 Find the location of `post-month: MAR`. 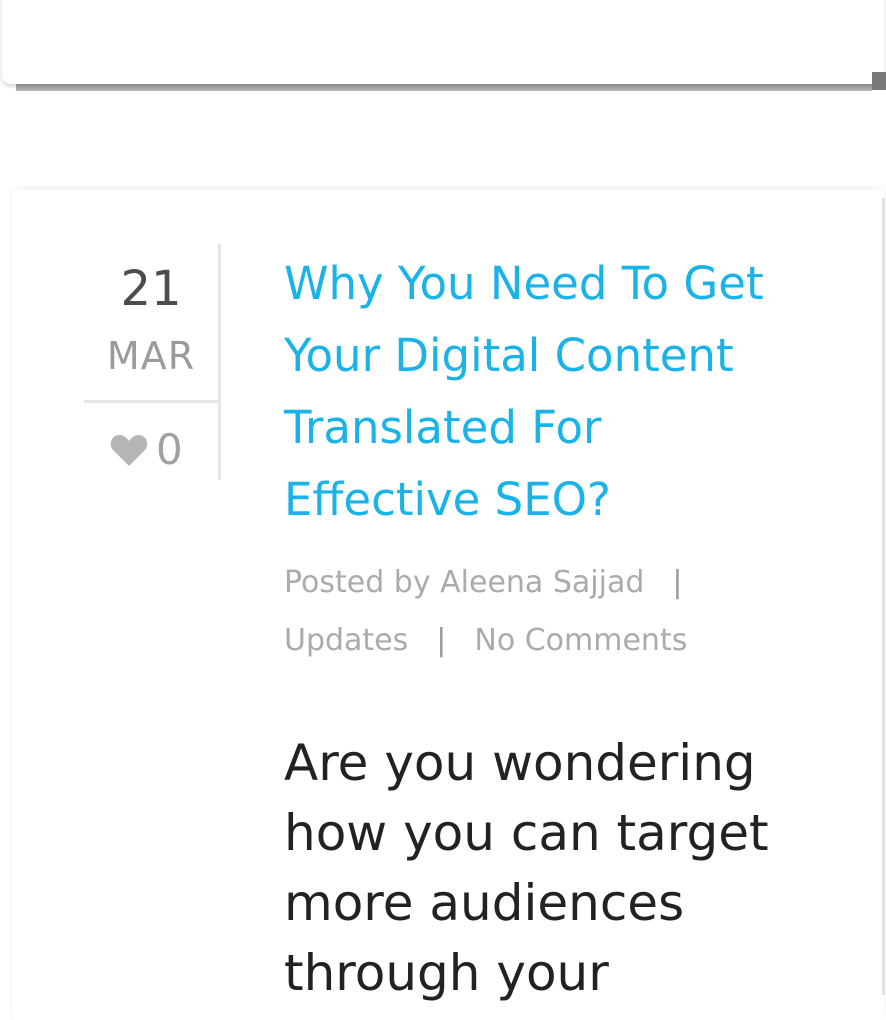

post-month: MAR is located at coordinates (151, 356).